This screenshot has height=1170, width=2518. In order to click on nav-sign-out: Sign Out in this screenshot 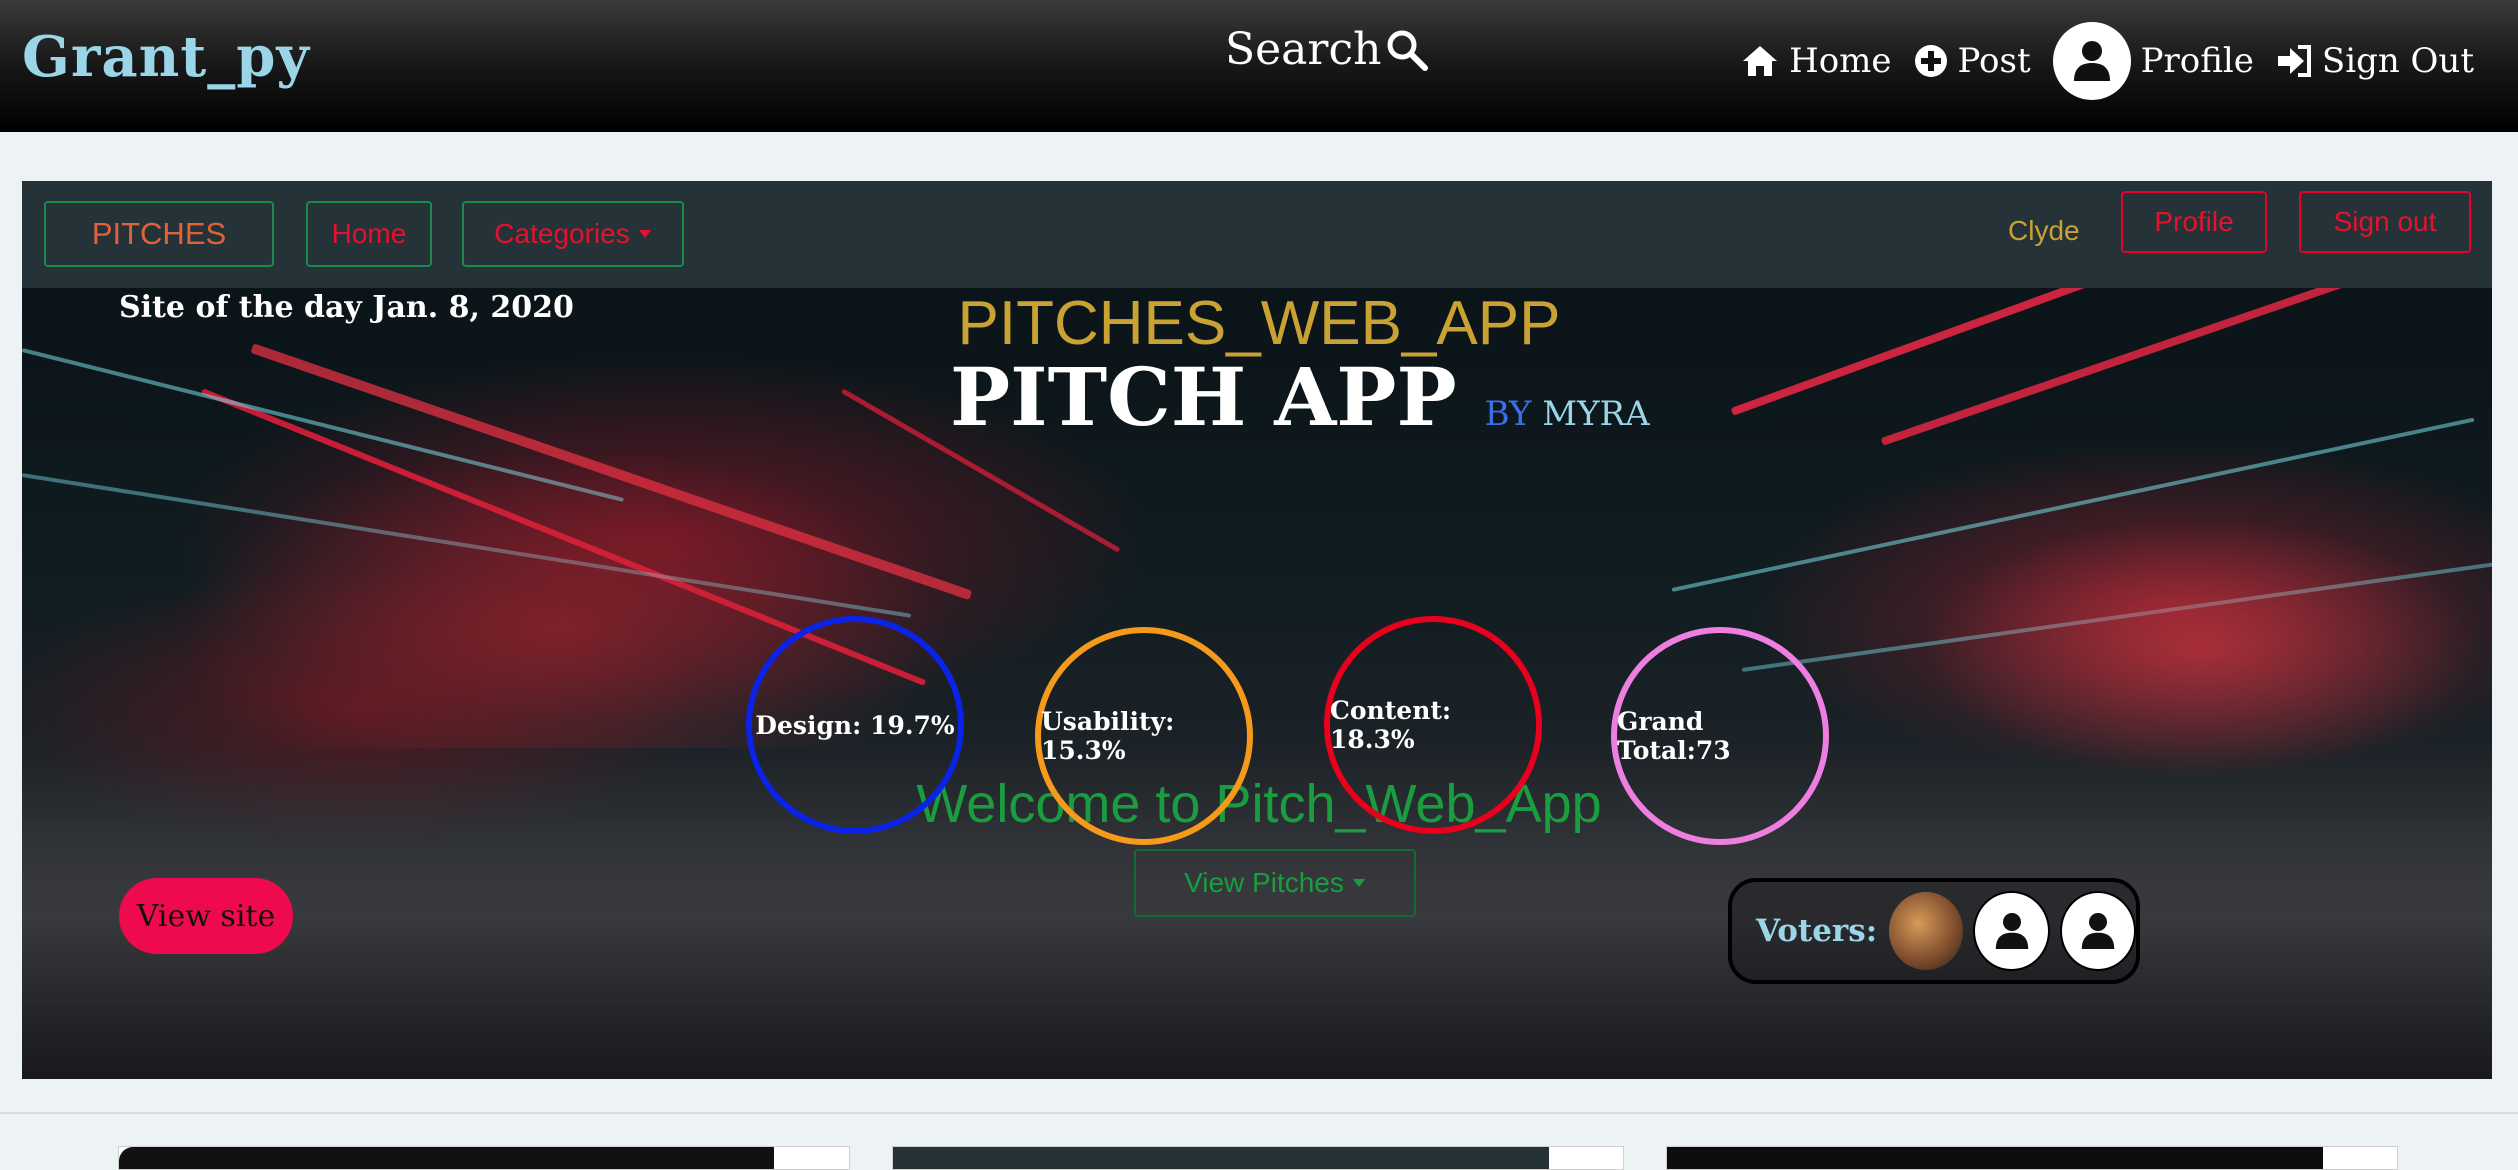, I will do `click(2375, 61)`.